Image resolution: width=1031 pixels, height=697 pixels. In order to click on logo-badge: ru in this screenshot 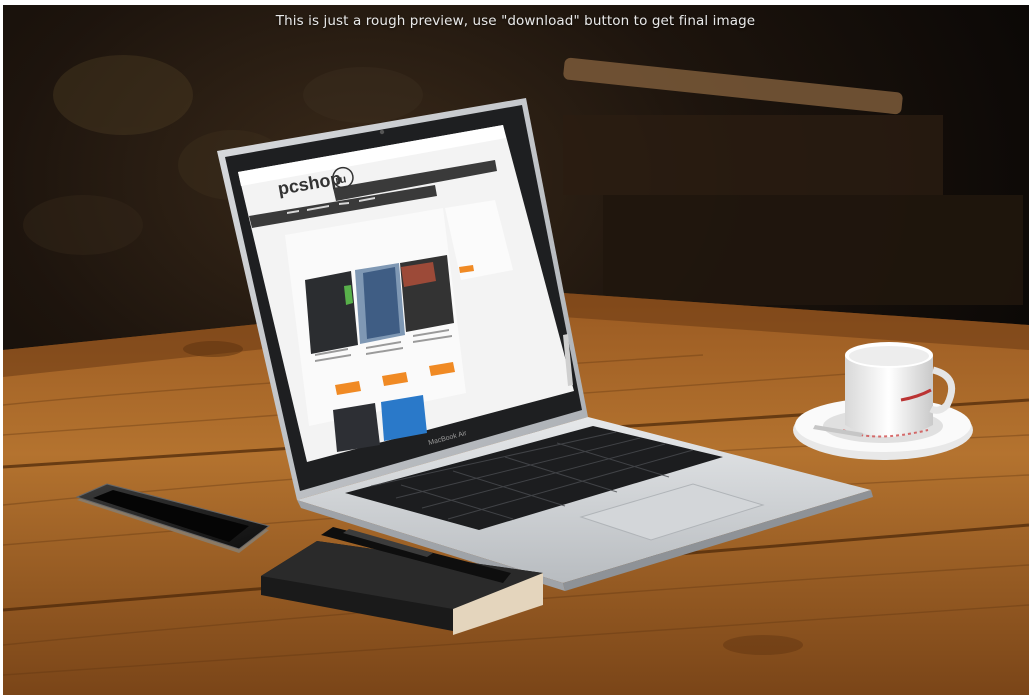, I will do `click(340, 180)`.